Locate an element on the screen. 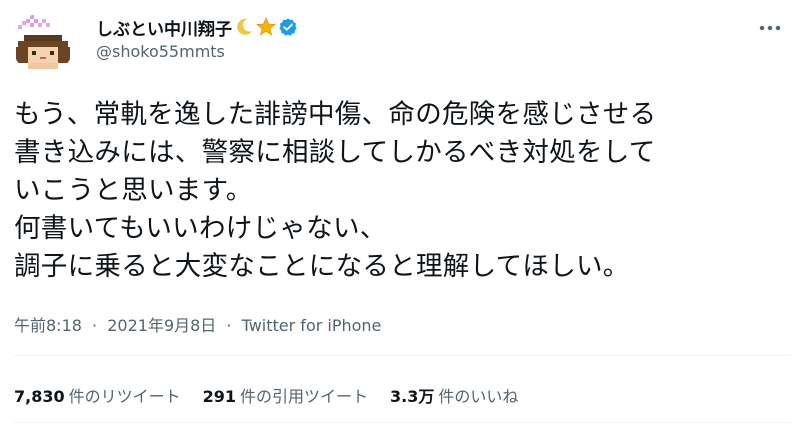 The height and width of the screenshot is (428, 805). quotes-count: 291 is located at coordinates (219, 396).